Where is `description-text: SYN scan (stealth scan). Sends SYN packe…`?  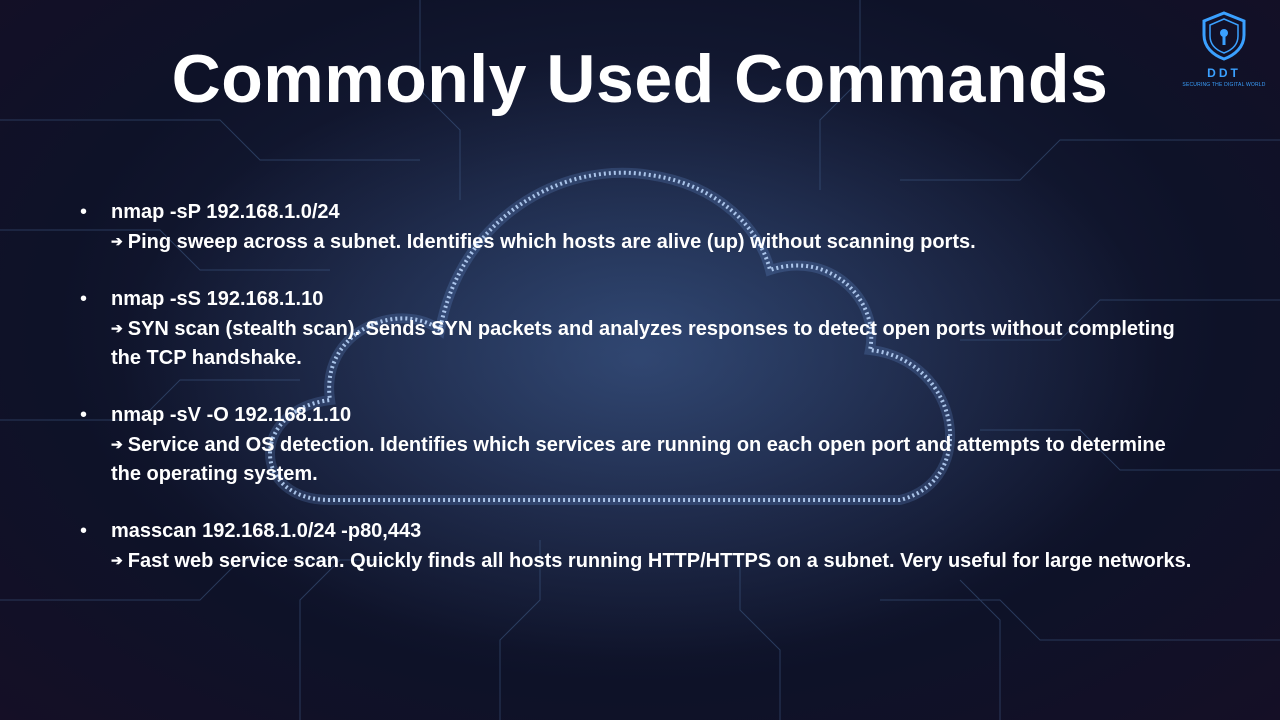 description-text: SYN scan (stealth scan). Sends SYN packe… is located at coordinates (643, 343).